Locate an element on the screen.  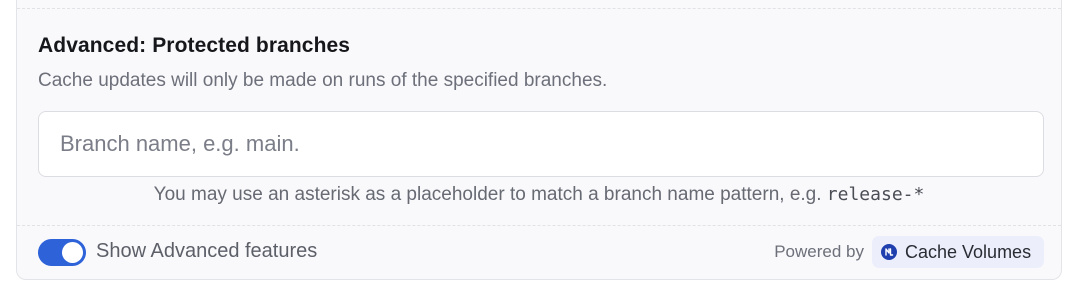
top-divider is located at coordinates (539, 8).